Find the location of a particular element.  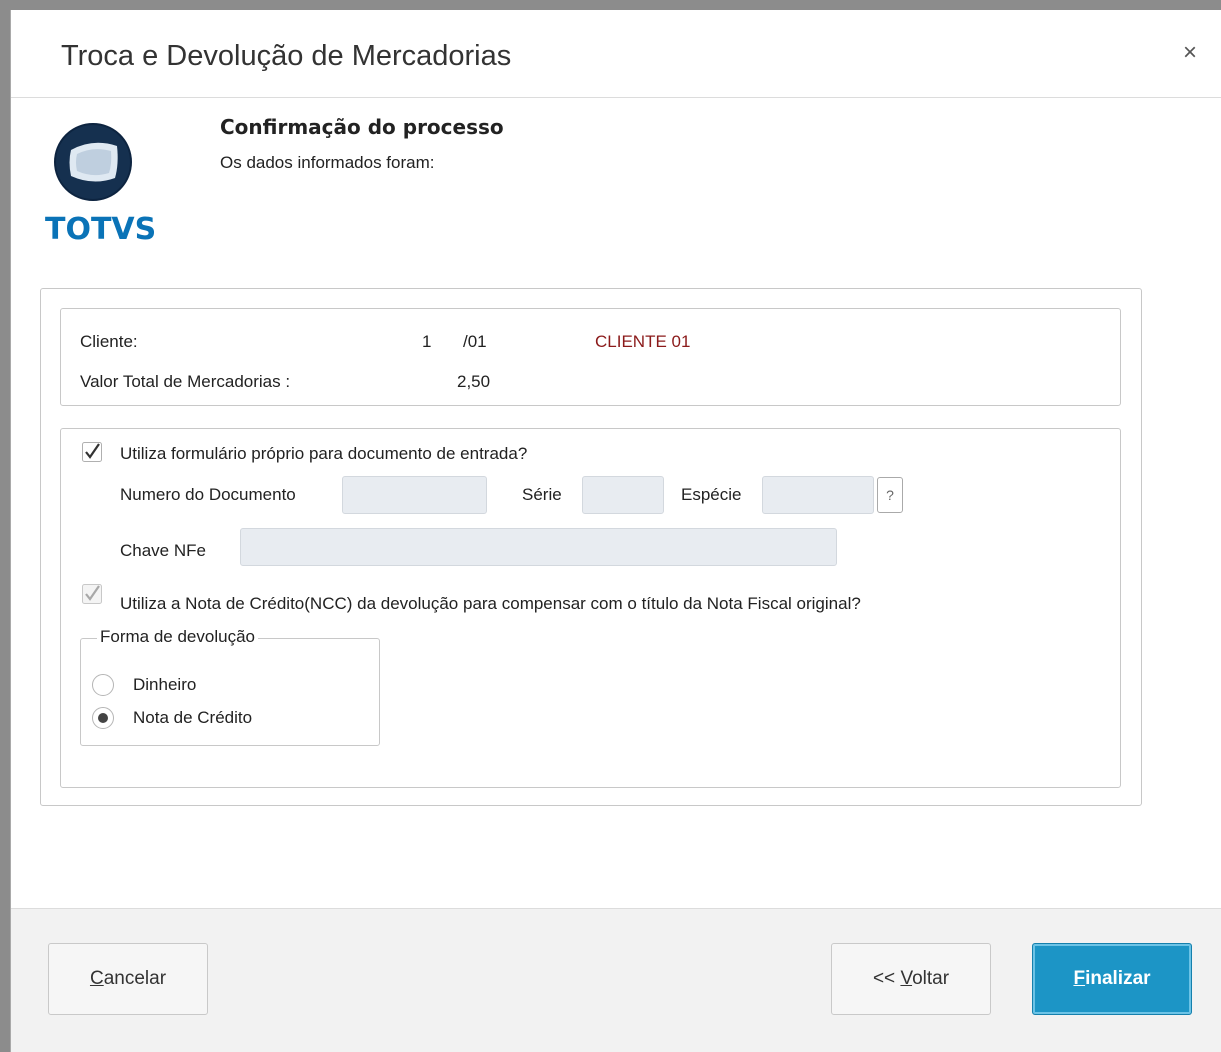

finish-label: inalizar is located at coordinates (1118, 978).